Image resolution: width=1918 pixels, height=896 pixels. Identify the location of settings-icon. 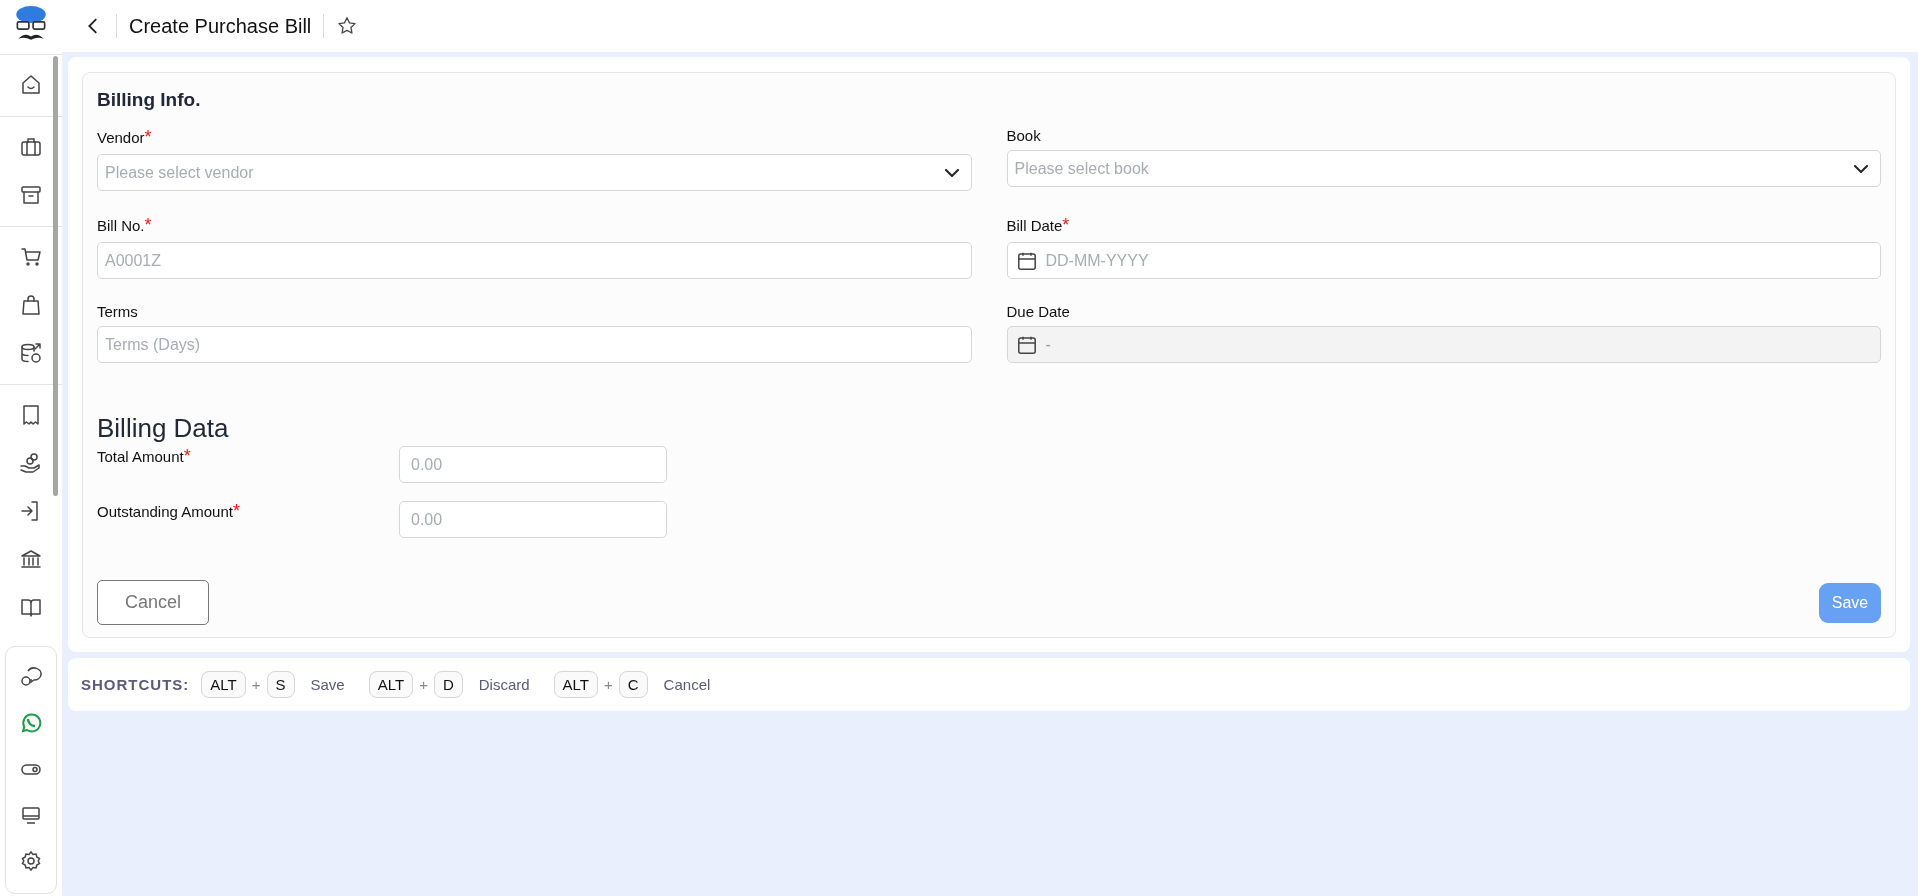
(31, 861).